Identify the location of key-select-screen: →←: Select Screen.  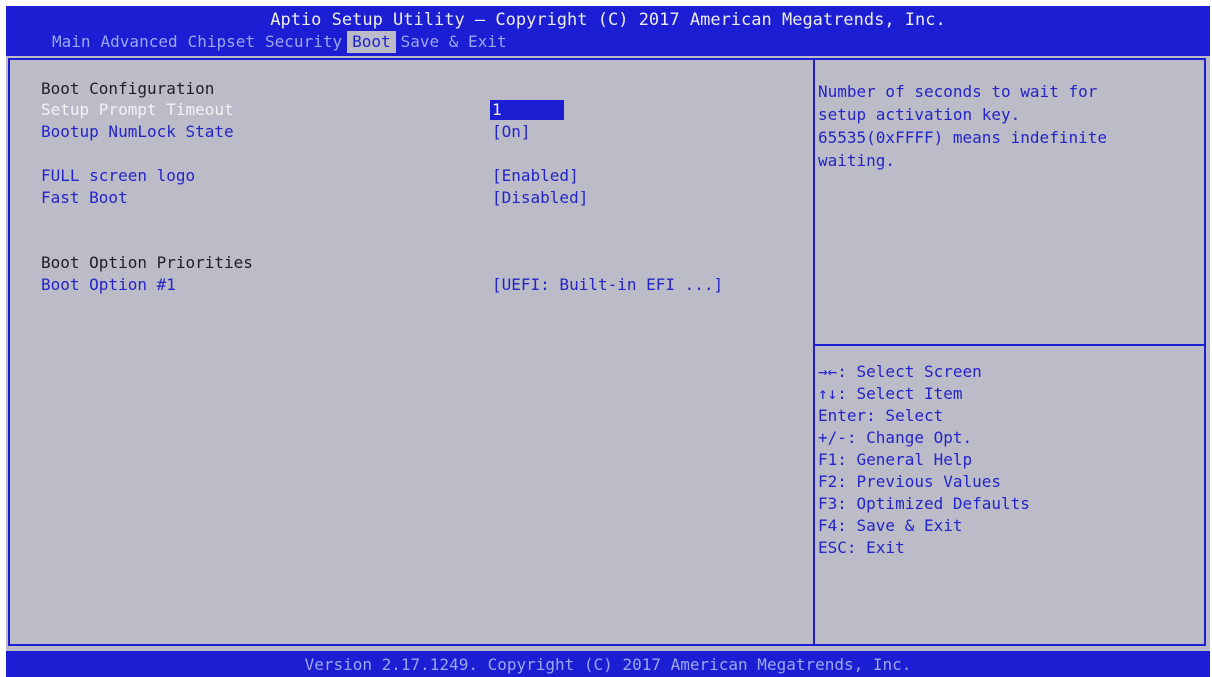
(900, 371).